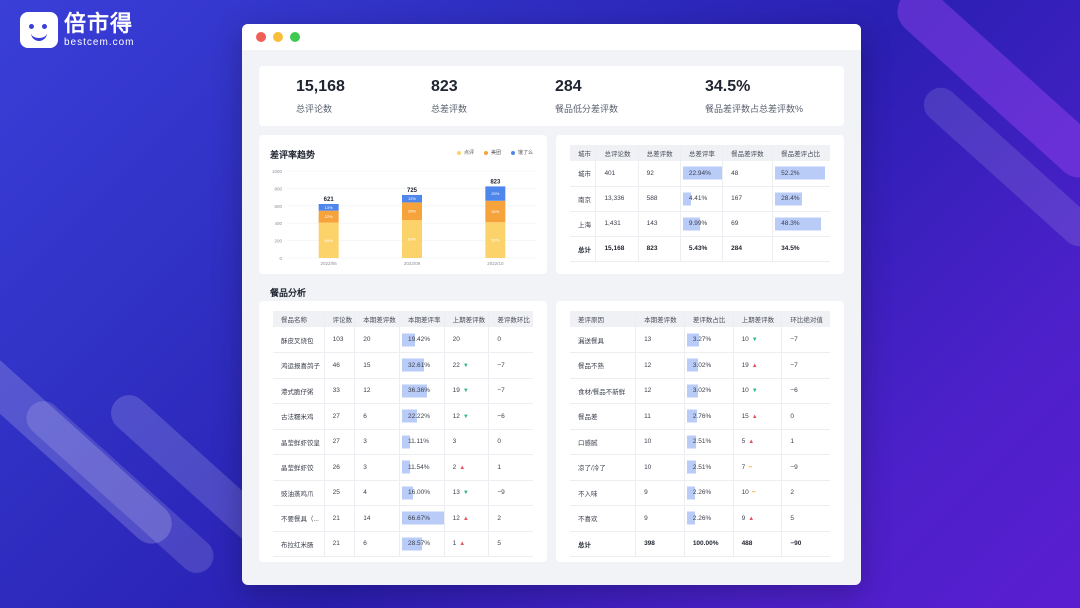 This screenshot has height=608, width=1080. What do you see at coordinates (421, 319) in the screenshot?
I see `column-header: 本期差评率` at bounding box center [421, 319].